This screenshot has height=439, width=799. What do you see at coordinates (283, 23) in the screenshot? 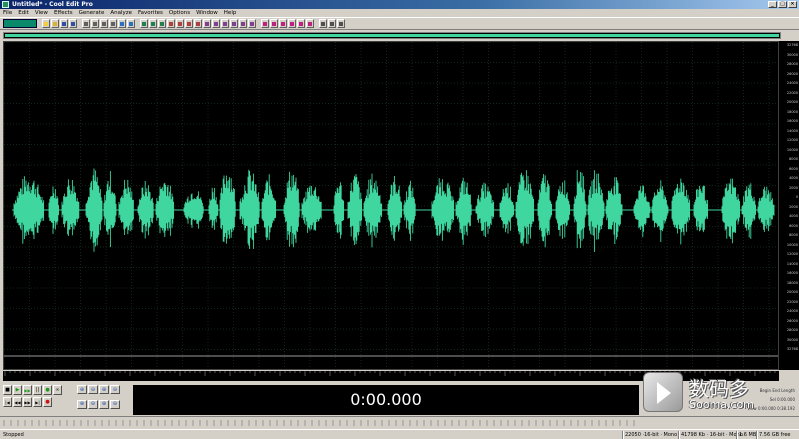
I see `frequency-analysis-icon` at bounding box center [283, 23].